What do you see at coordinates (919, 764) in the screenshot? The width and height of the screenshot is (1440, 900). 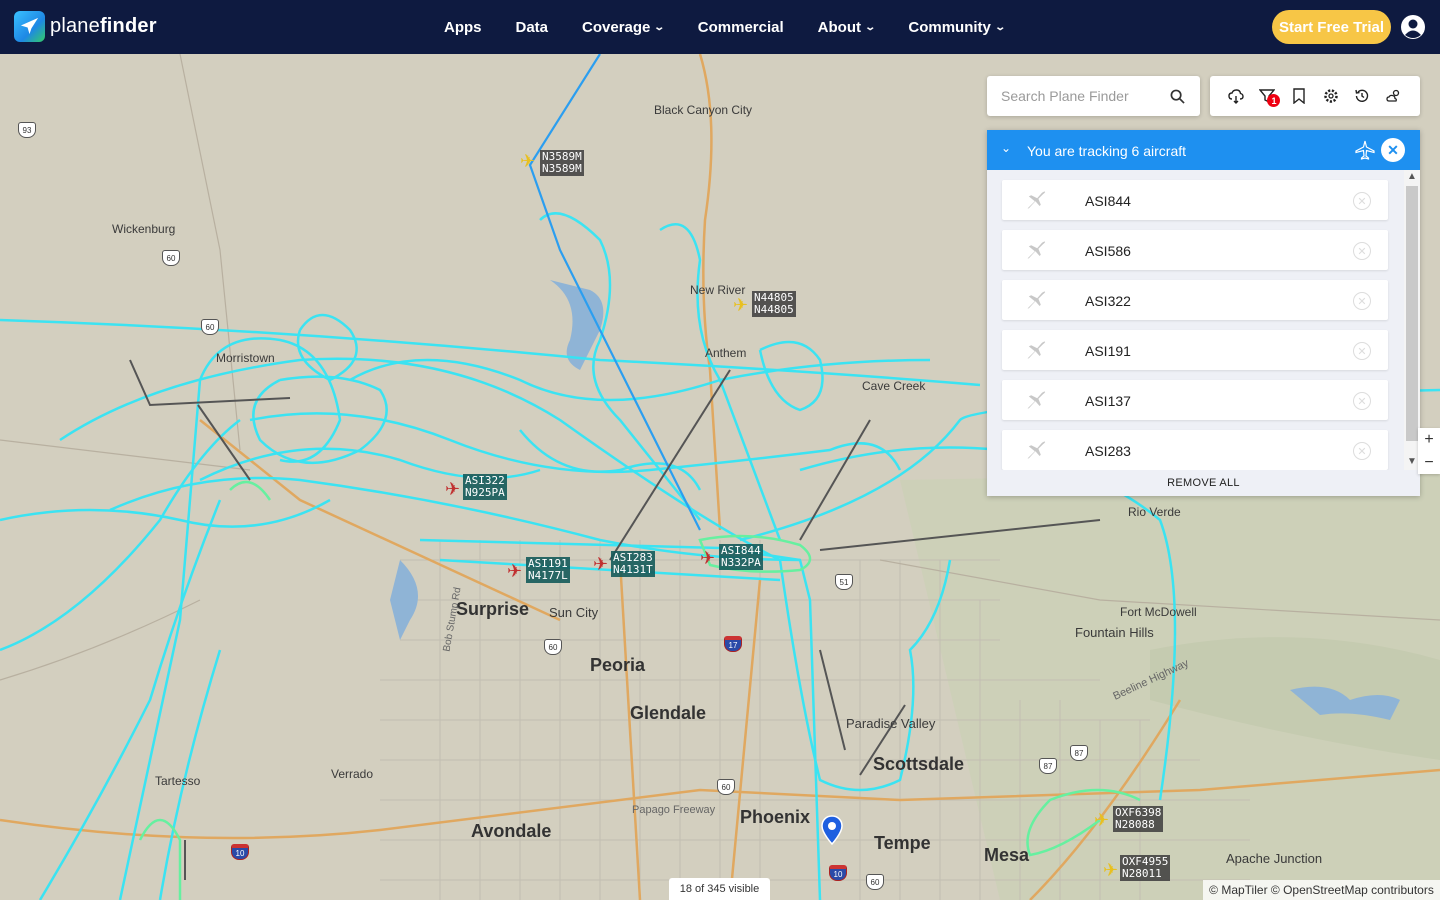 I see `place-label-city: Scottsdale` at bounding box center [919, 764].